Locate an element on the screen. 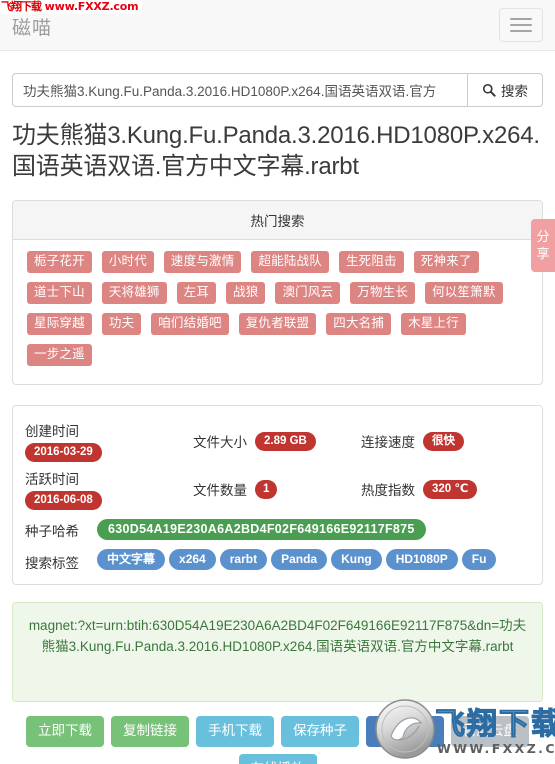 Image resolution: width=555 pixels, height=764 pixels. hot-search-tag: 天将雄狮 is located at coordinates (134, 293).